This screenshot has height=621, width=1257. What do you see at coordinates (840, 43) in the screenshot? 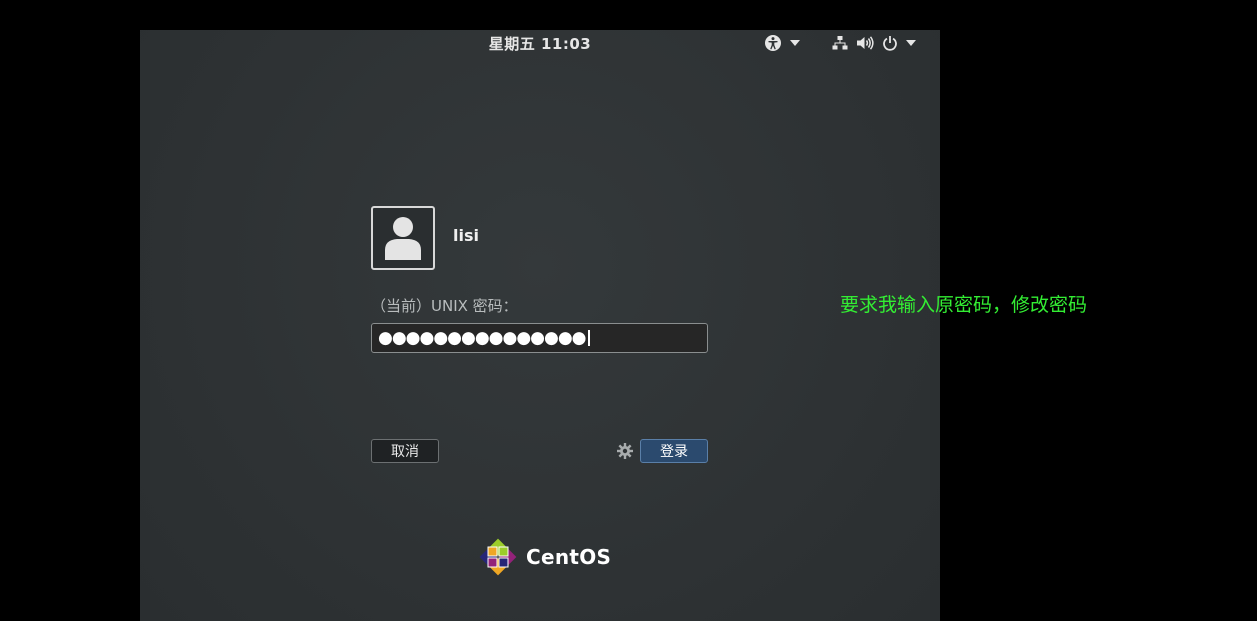
I see `network-icon` at bounding box center [840, 43].